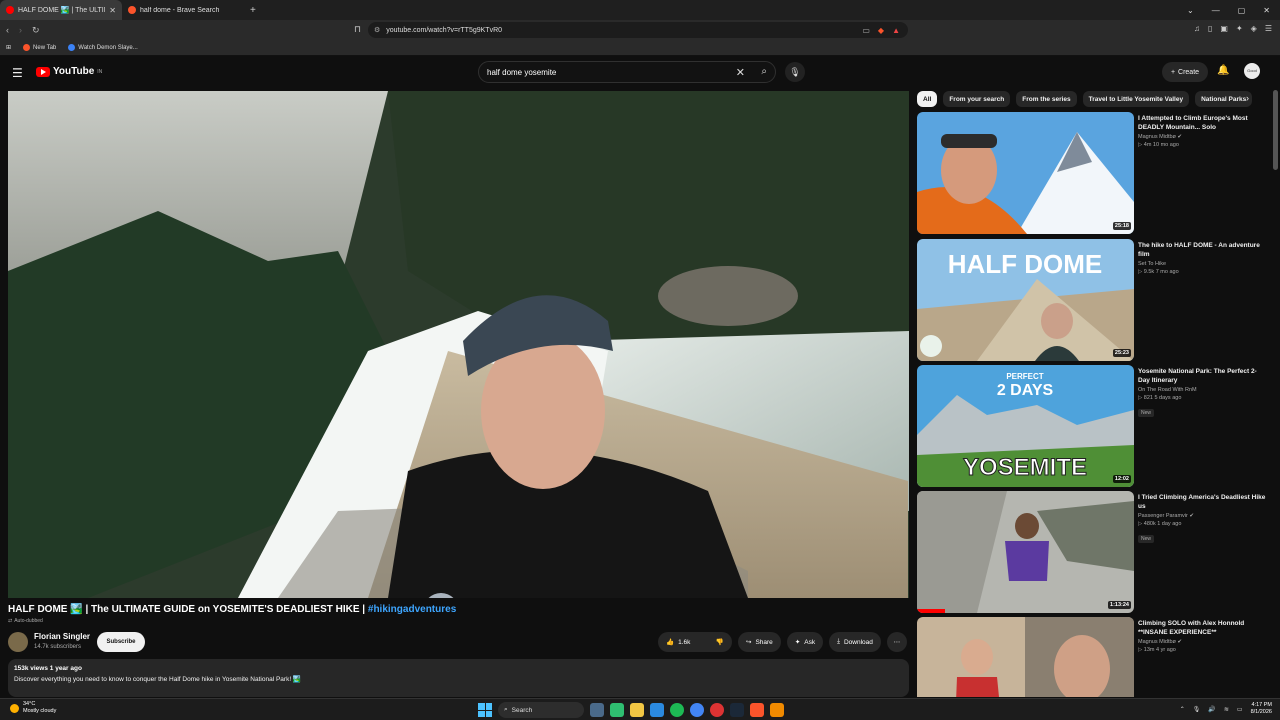 The width and height of the screenshot is (1280, 720). I want to click on avatar: Good, so click(1252, 71).